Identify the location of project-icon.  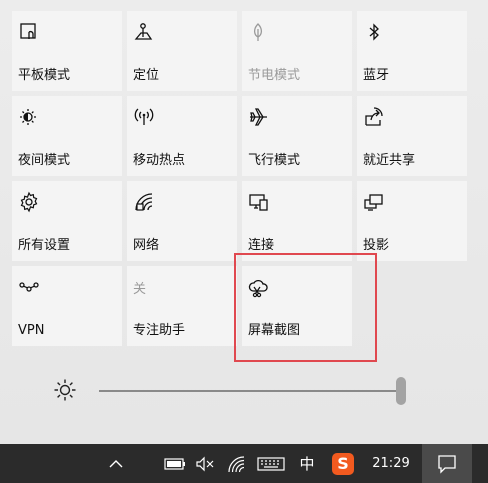
(374, 202).